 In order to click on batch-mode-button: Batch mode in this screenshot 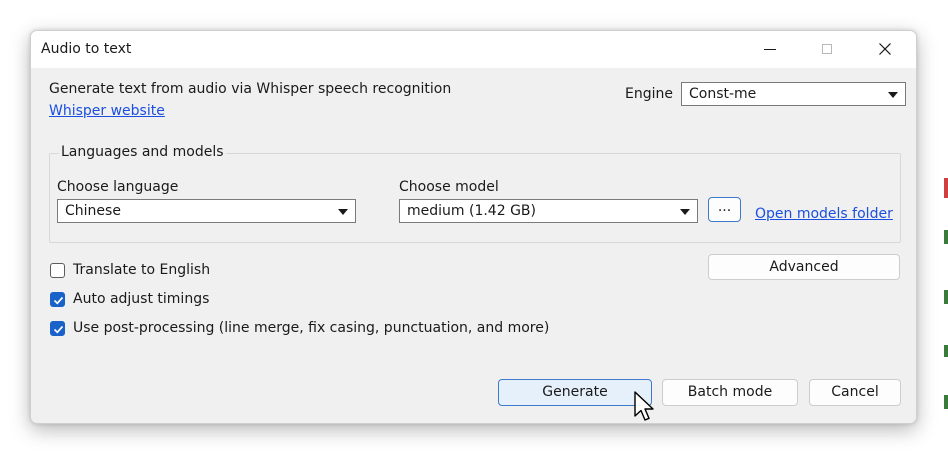, I will do `click(730, 392)`.